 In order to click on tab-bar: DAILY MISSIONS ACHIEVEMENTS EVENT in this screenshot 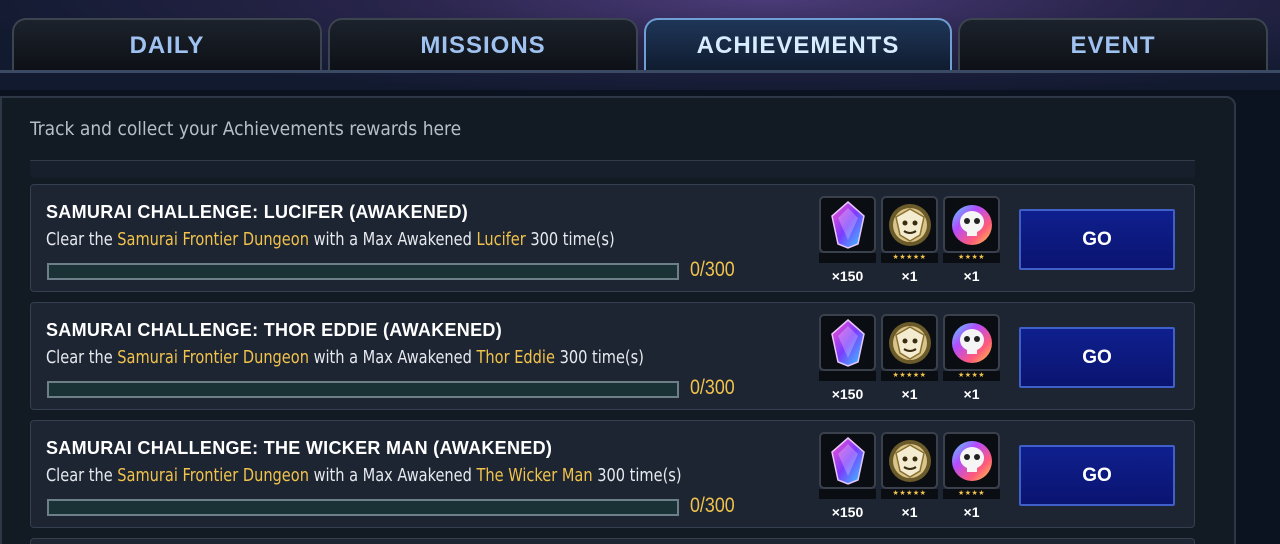, I will do `click(640, 45)`.